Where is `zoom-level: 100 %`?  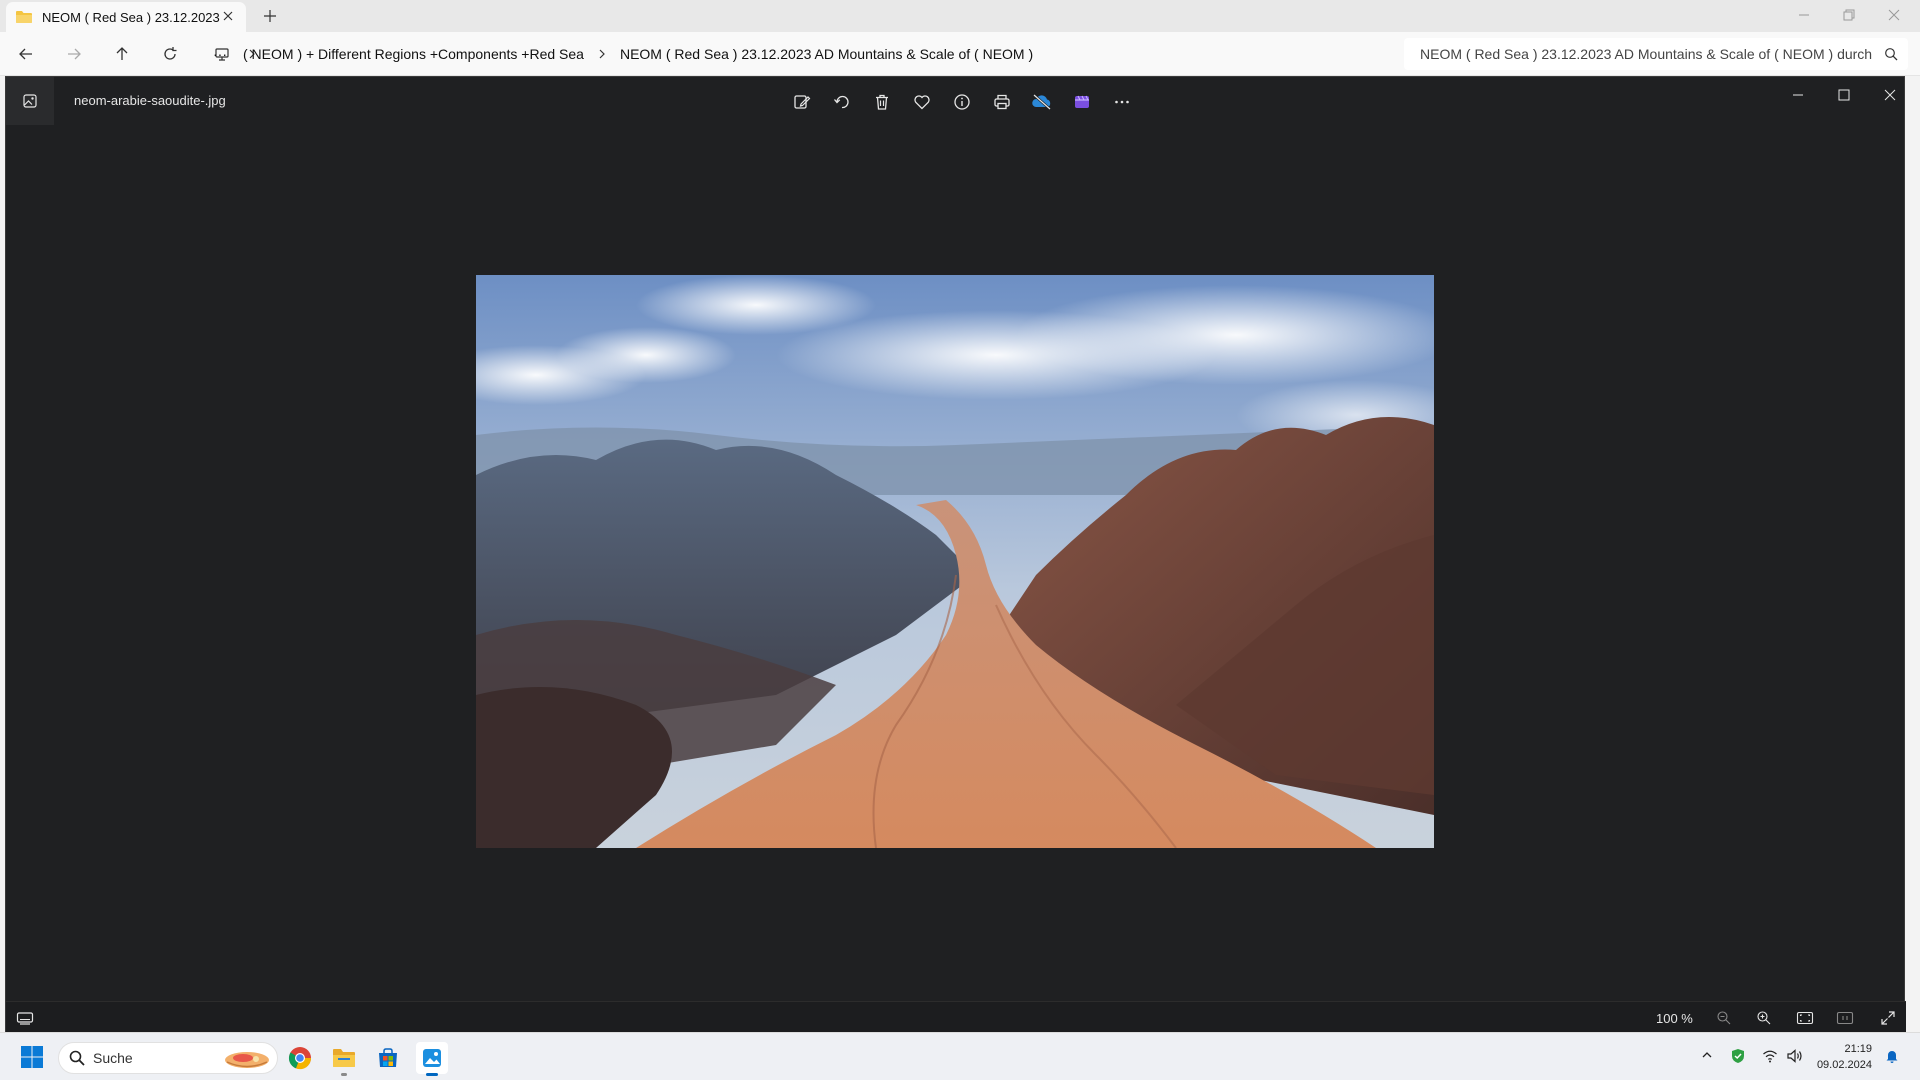
zoom-level: 100 % is located at coordinates (1674, 1018).